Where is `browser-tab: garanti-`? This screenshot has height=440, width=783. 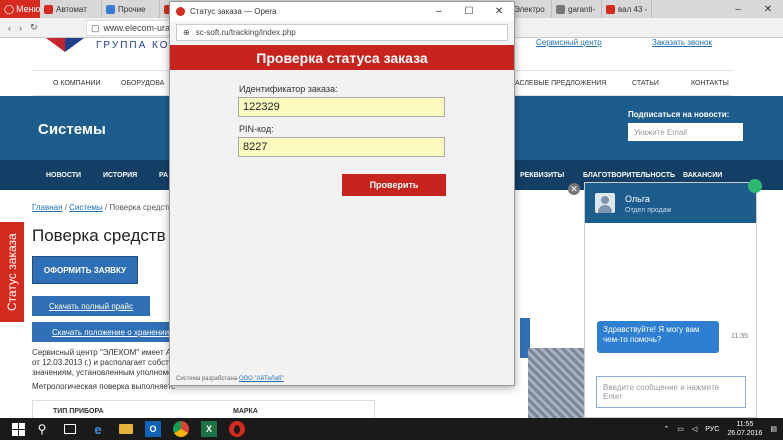
browser-tab: garanti- is located at coordinates (577, 9).